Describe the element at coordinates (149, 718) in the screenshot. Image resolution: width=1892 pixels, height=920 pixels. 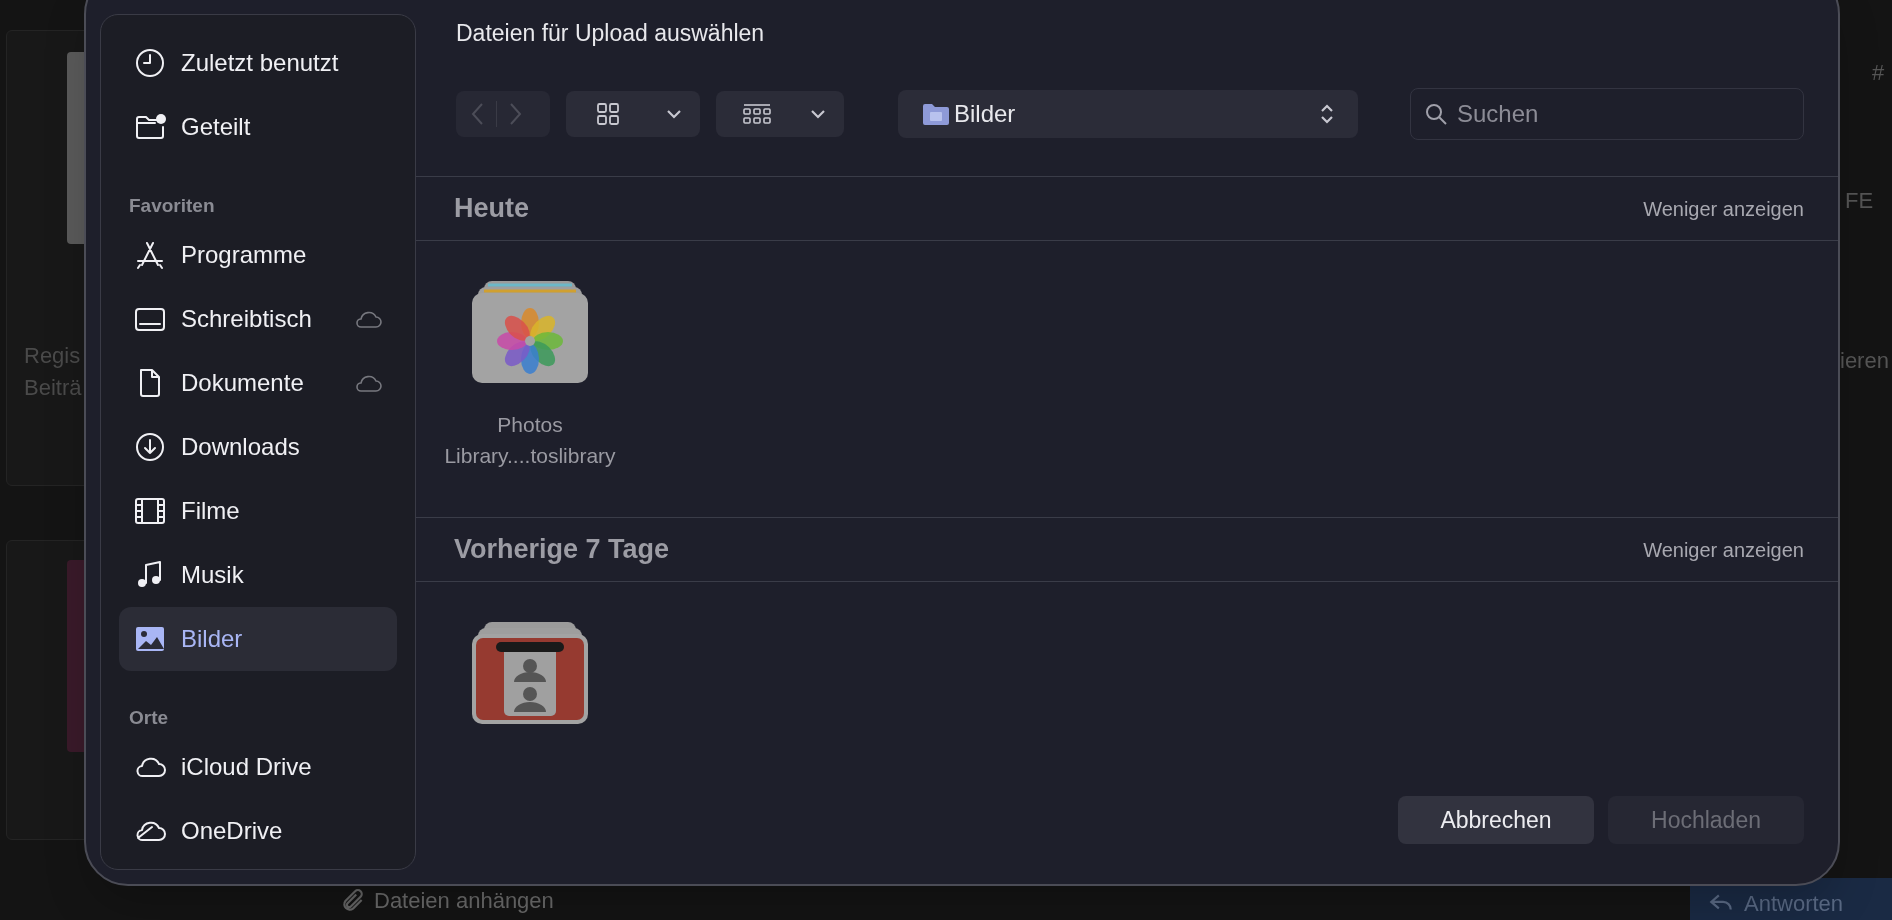
I see `section-heading: Orte` at that location.